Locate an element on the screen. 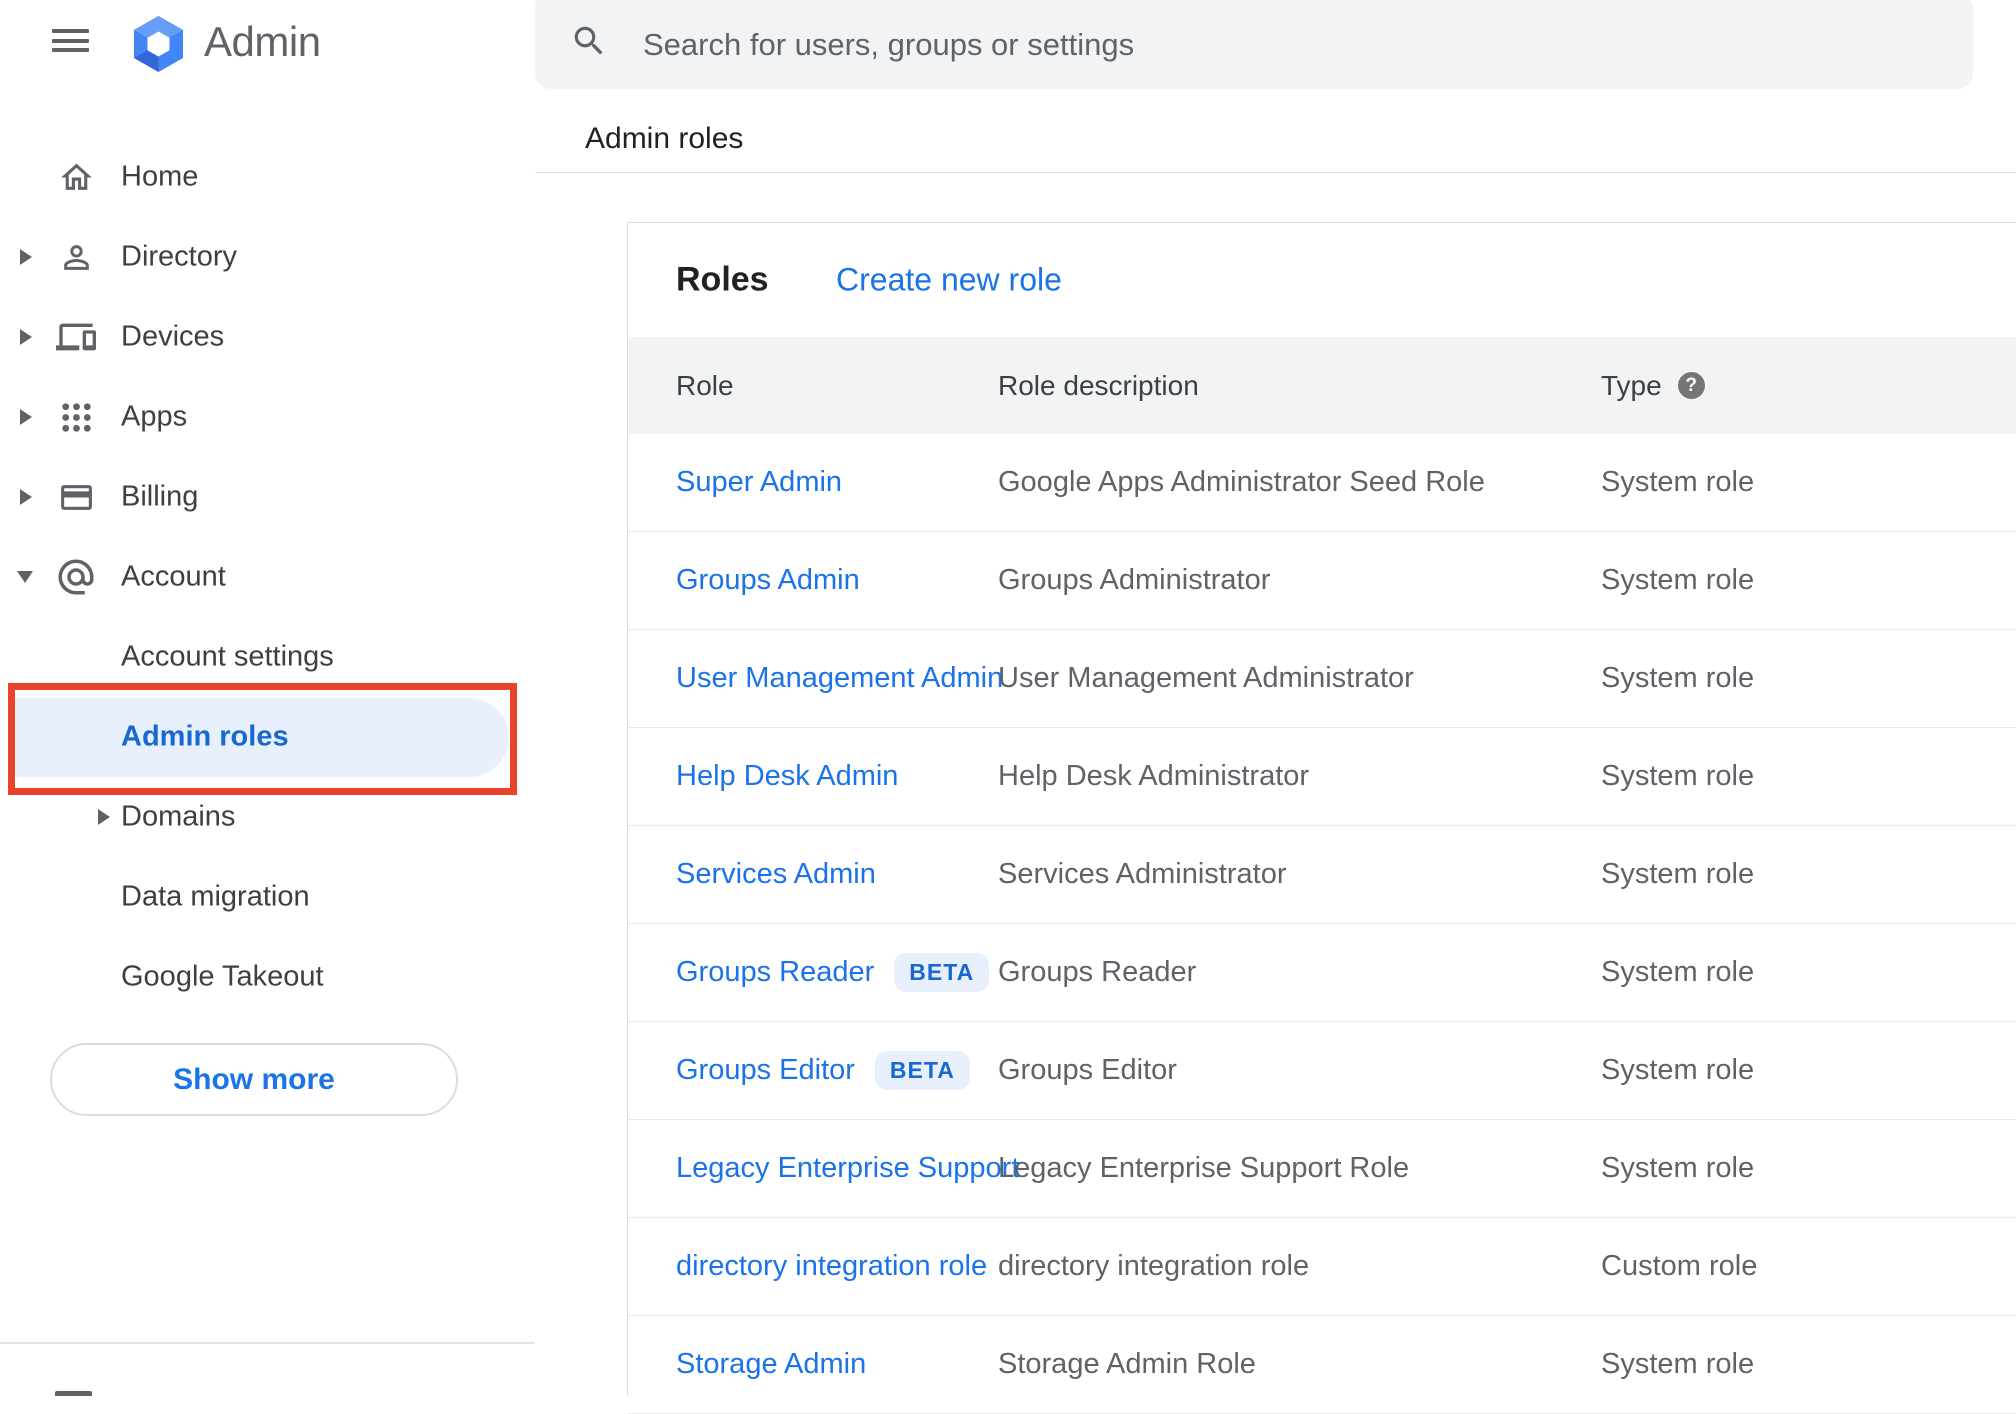 This screenshot has height=1414, width=2016. brand-title: Admin is located at coordinates (262, 41).